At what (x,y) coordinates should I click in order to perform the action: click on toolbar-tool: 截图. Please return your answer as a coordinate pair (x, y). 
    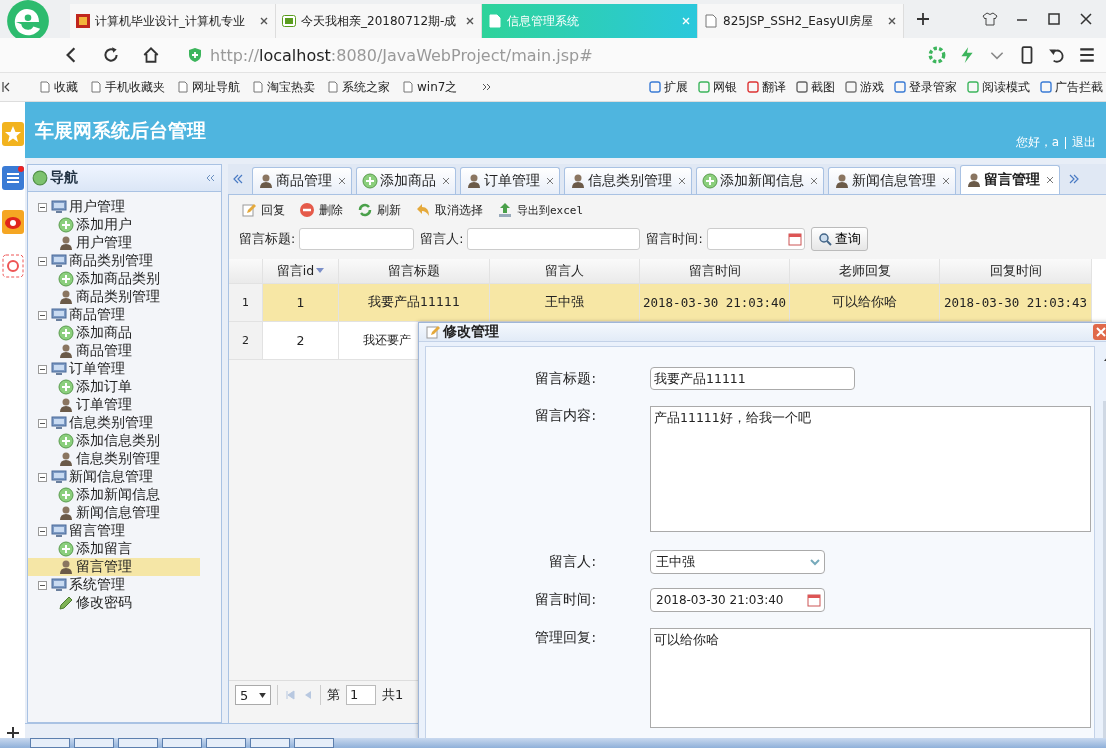
    Looking at the image, I should click on (815, 87).